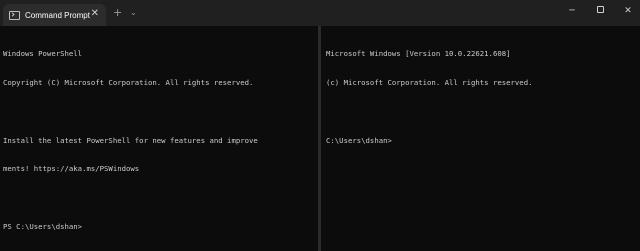 Image resolution: width=640 pixels, height=251 pixels. I want to click on terminal-line: Windows PowerShell, so click(43, 54).